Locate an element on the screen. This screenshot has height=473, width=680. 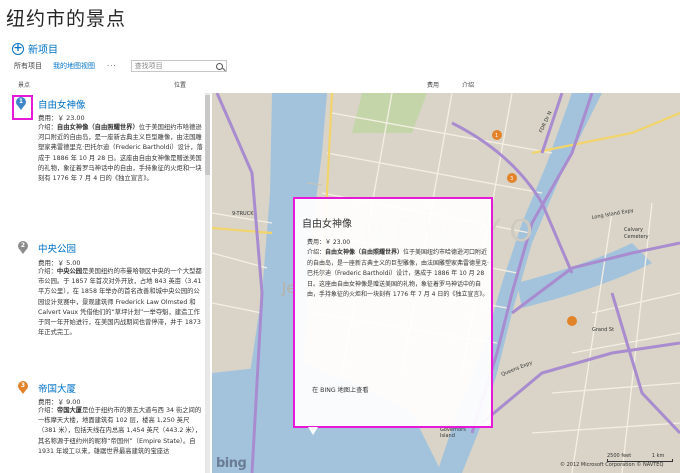
svg-text: Cemetery is located at coordinates (636, 237).